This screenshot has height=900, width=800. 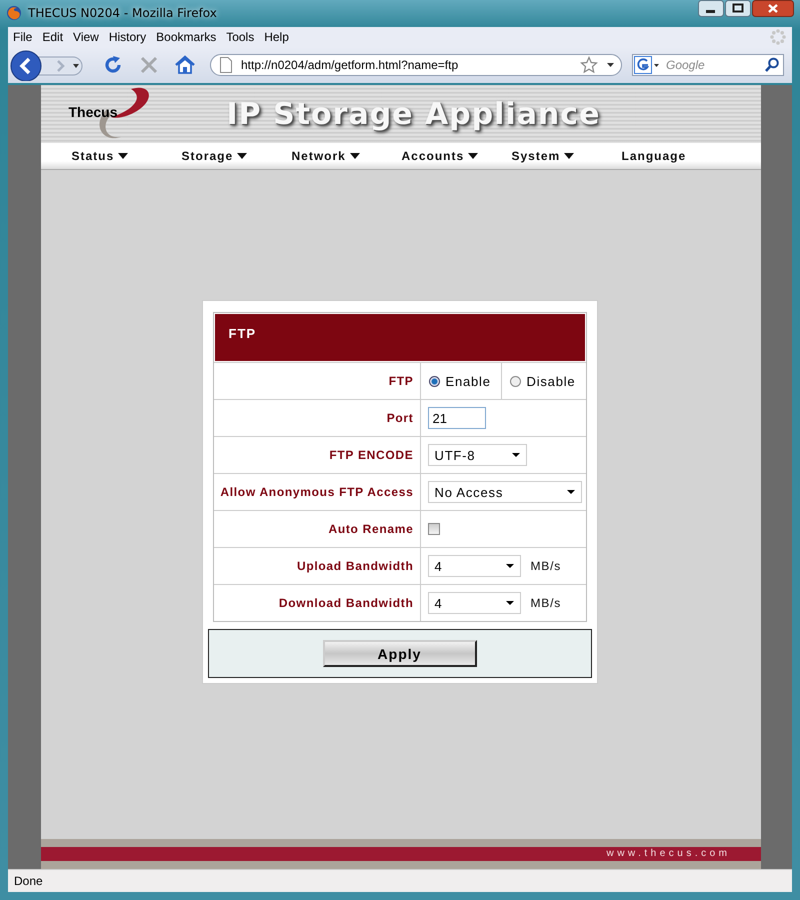 I want to click on radio-option: Enable, so click(x=461, y=381).